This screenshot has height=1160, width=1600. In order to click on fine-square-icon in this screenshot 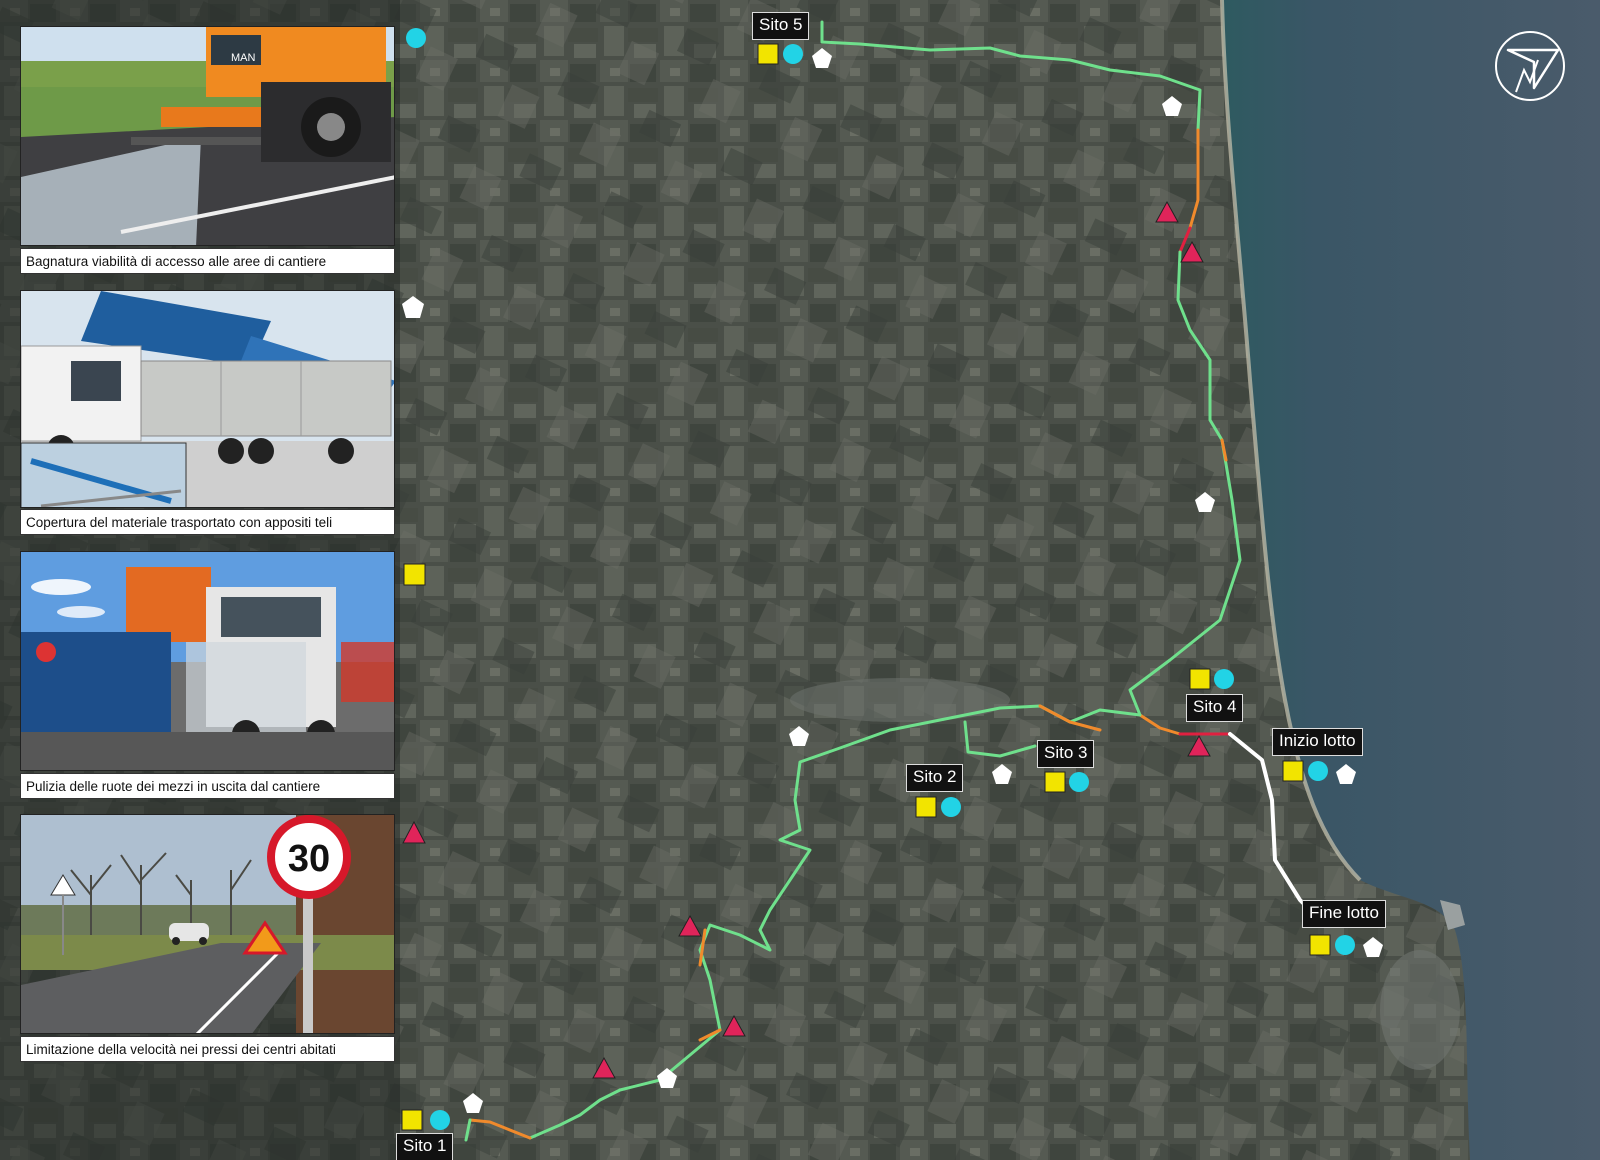, I will do `click(1320, 945)`.